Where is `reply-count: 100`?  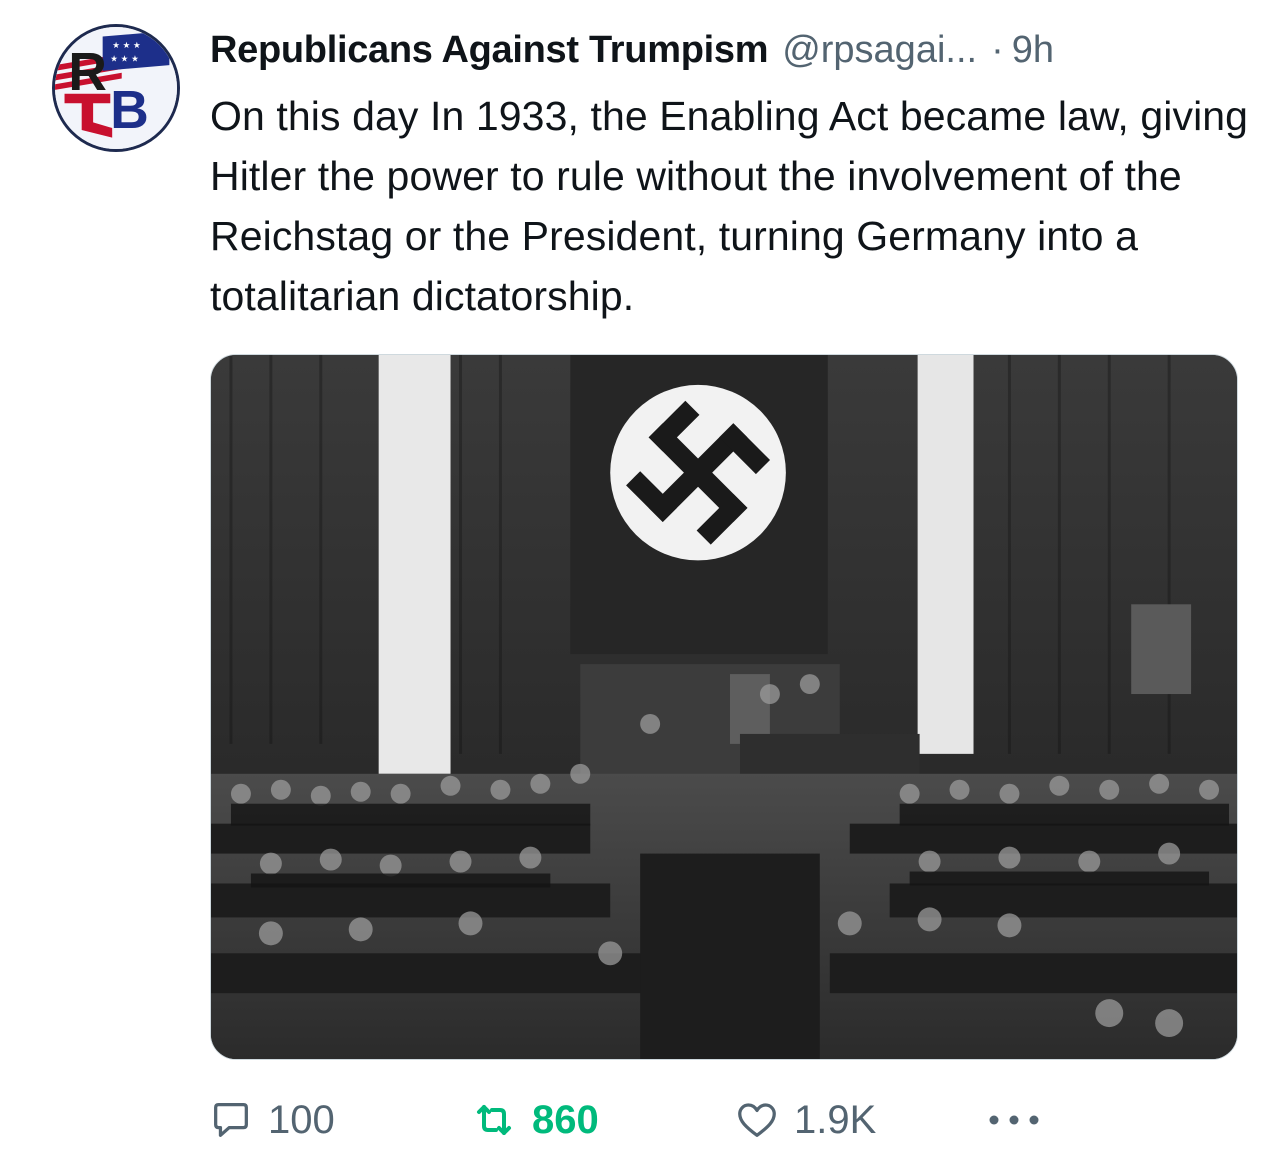
reply-count: 100 is located at coordinates (301, 1119).